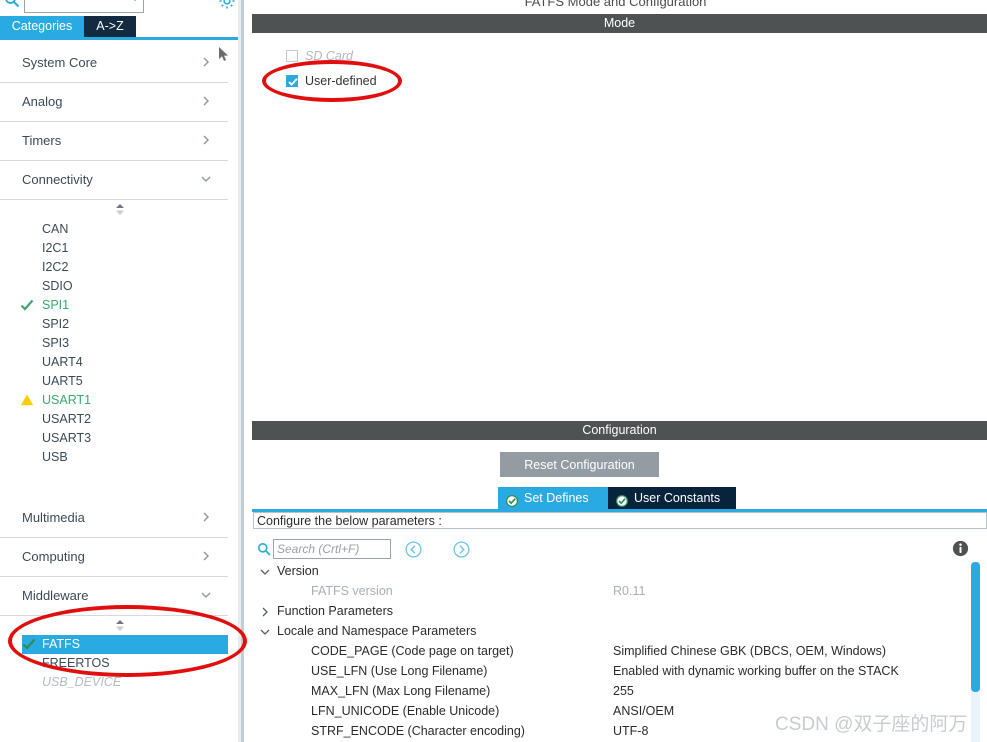  Describe the element at coordinates (612, 572) in the screenshot. I see `tree-group-version: Version` at that location.